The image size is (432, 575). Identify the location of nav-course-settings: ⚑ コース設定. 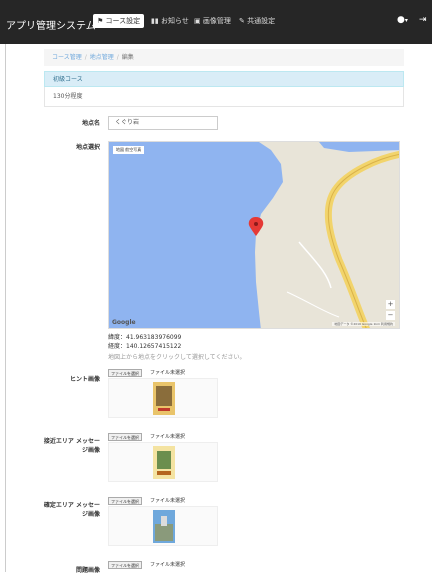
(119, 21).